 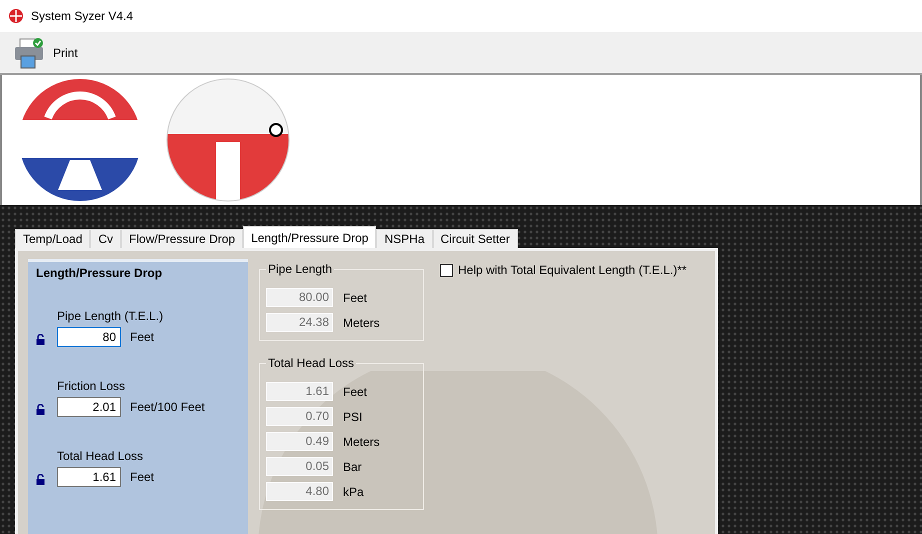 What do you see at coordinates (89, 337) in the screenshot?
I see `number-field: 80` at bounding box center [89, 337].